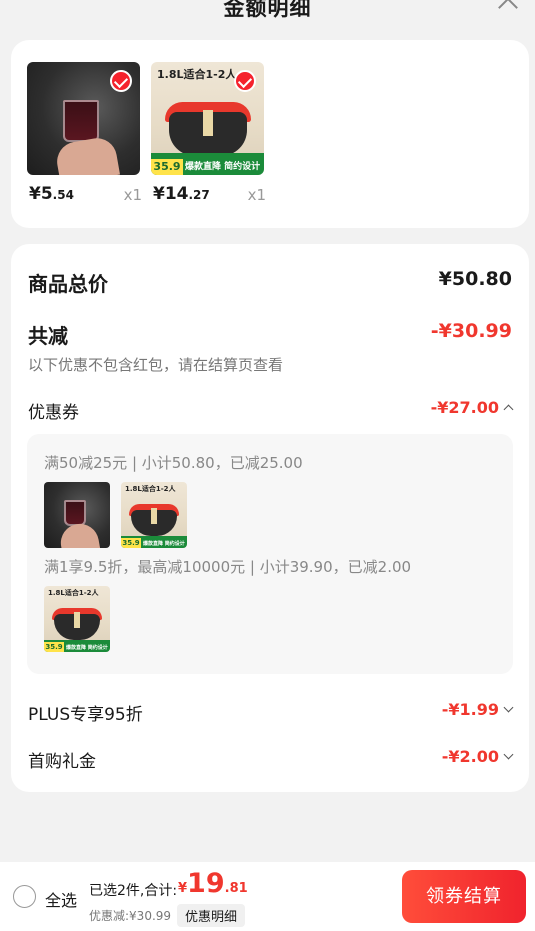  Describe the element at coordinates (183, 888) in the screenshot. I see `total-currency: ¥` at that location.